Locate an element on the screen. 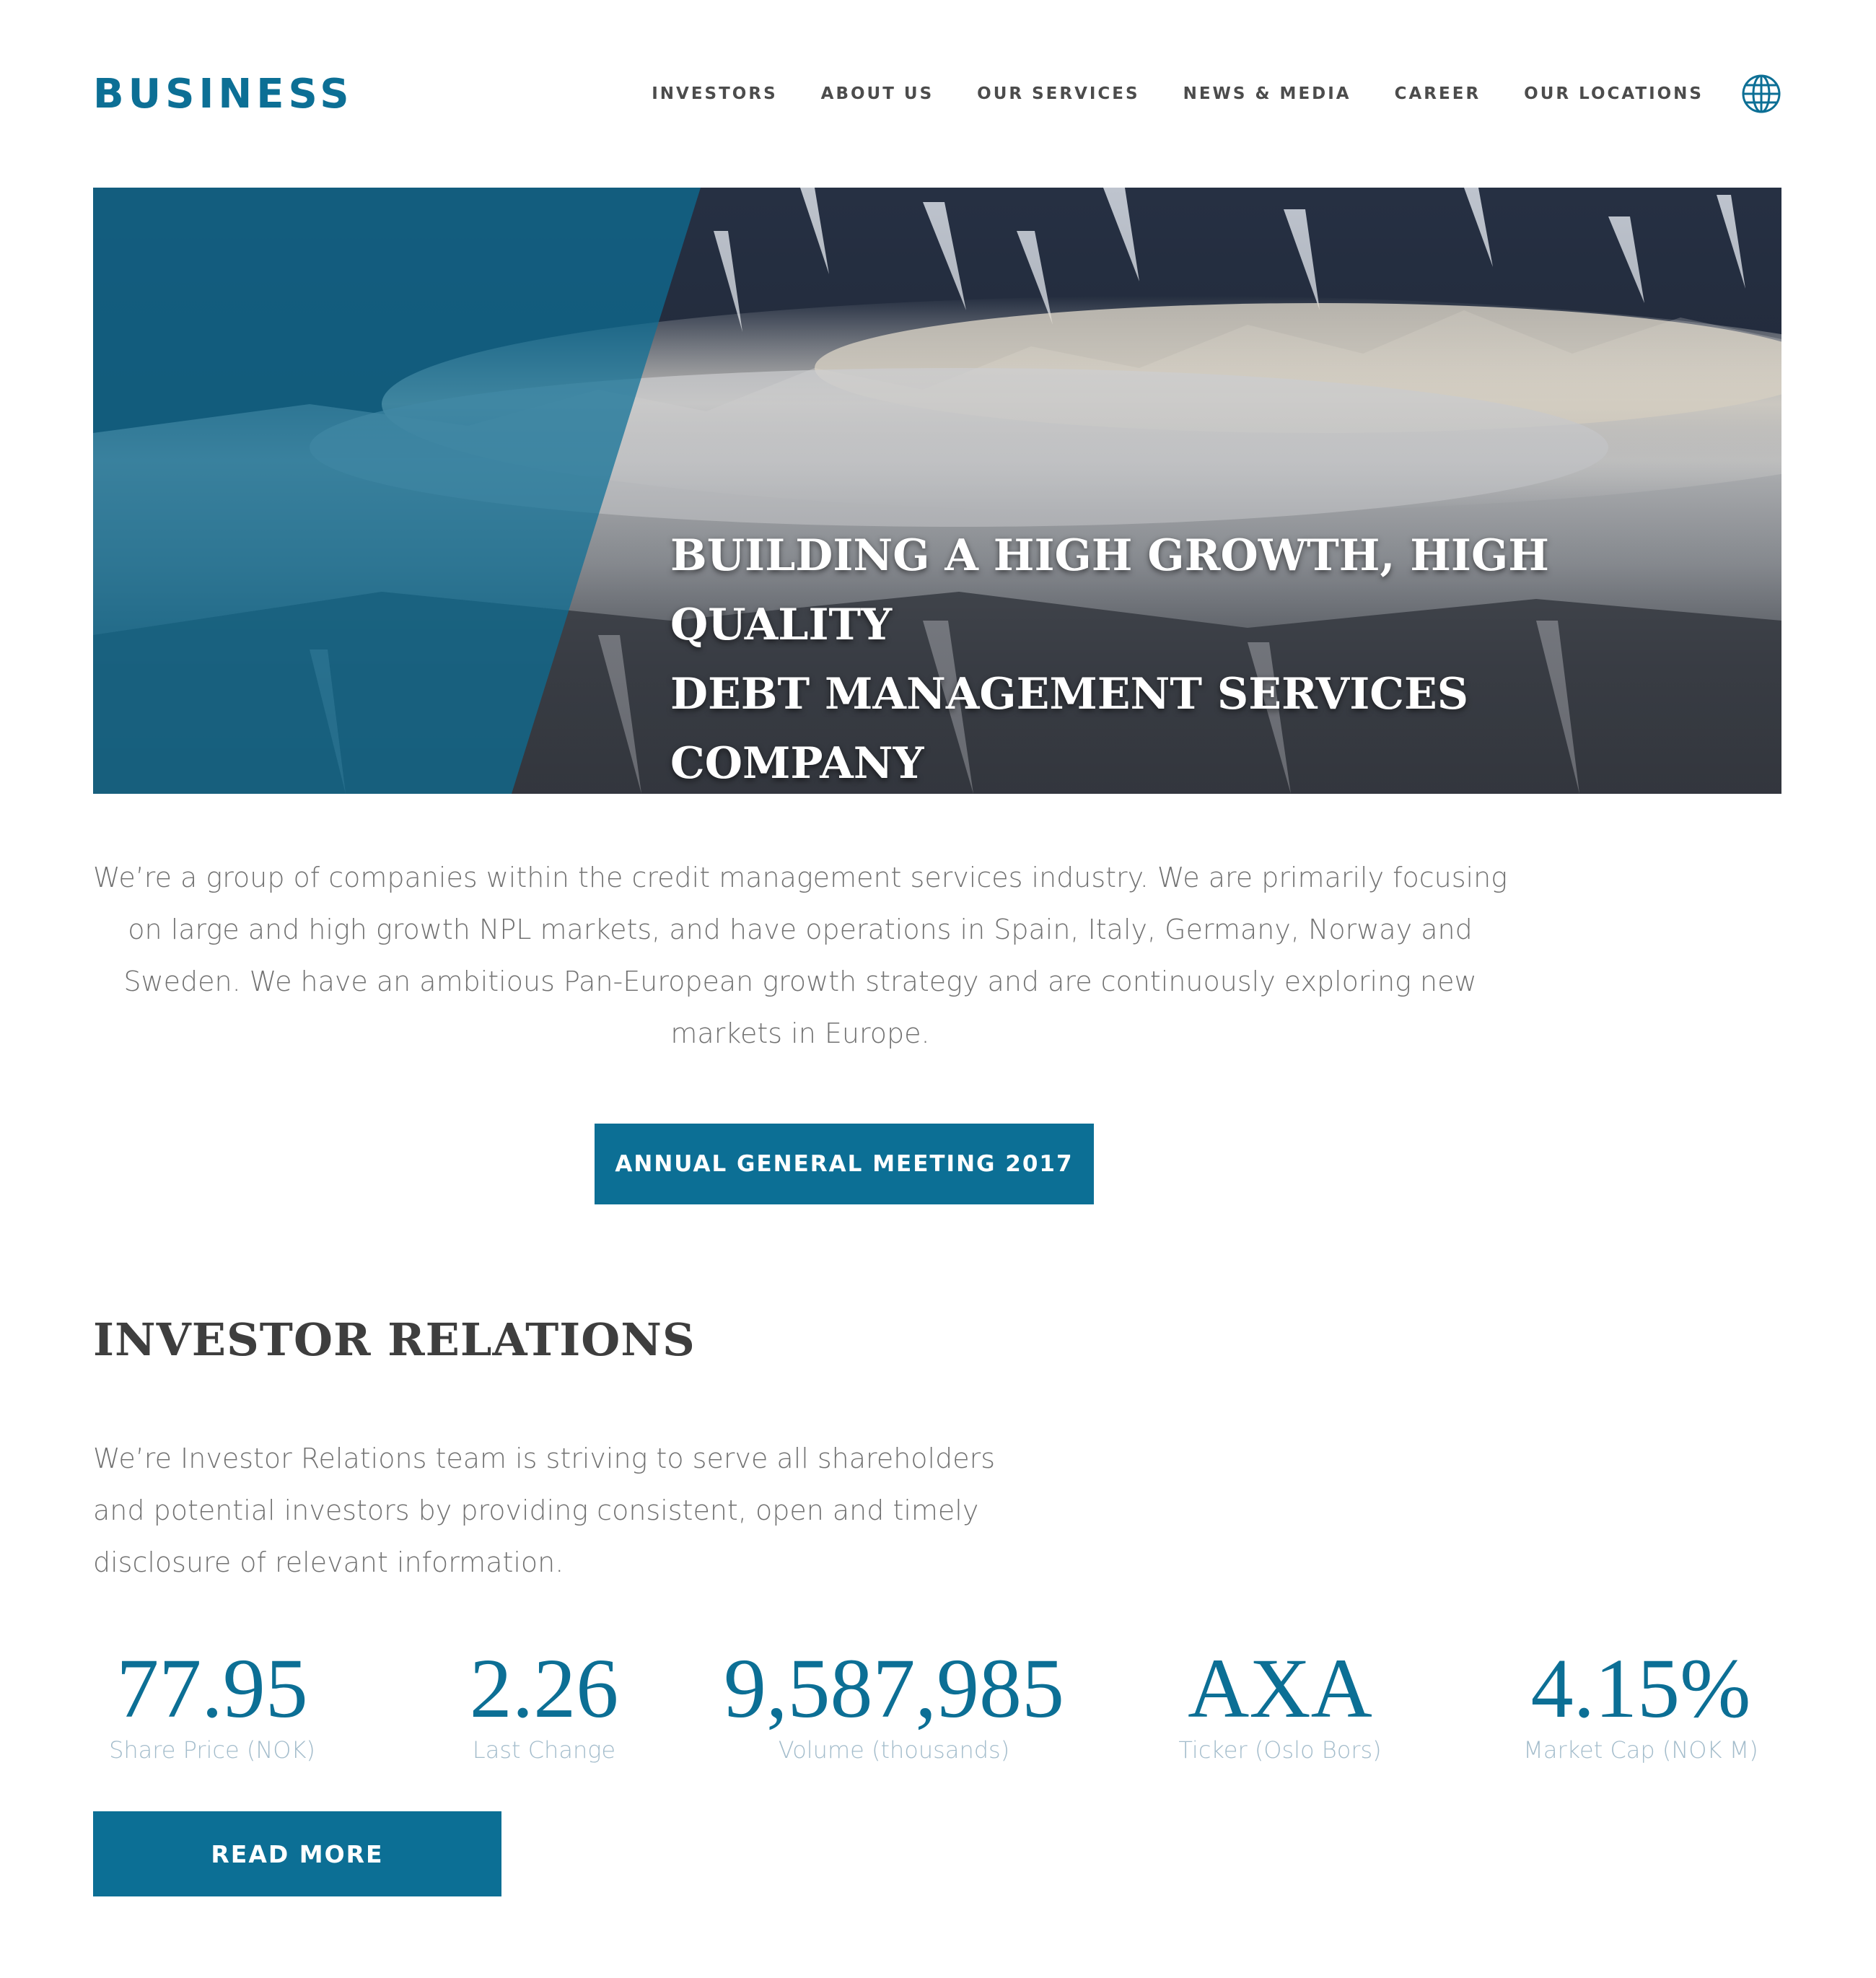  stat-label: Market Cap (NOK M) is located at coordinates (1640, 1750).